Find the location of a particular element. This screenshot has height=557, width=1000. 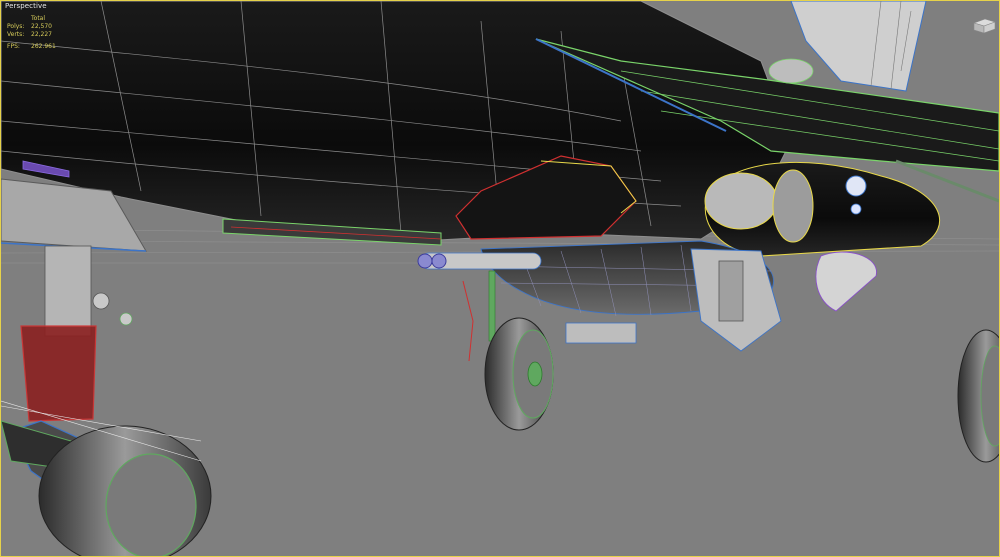

stats-fps-label: FPS: is located at coordinates (13, 46).